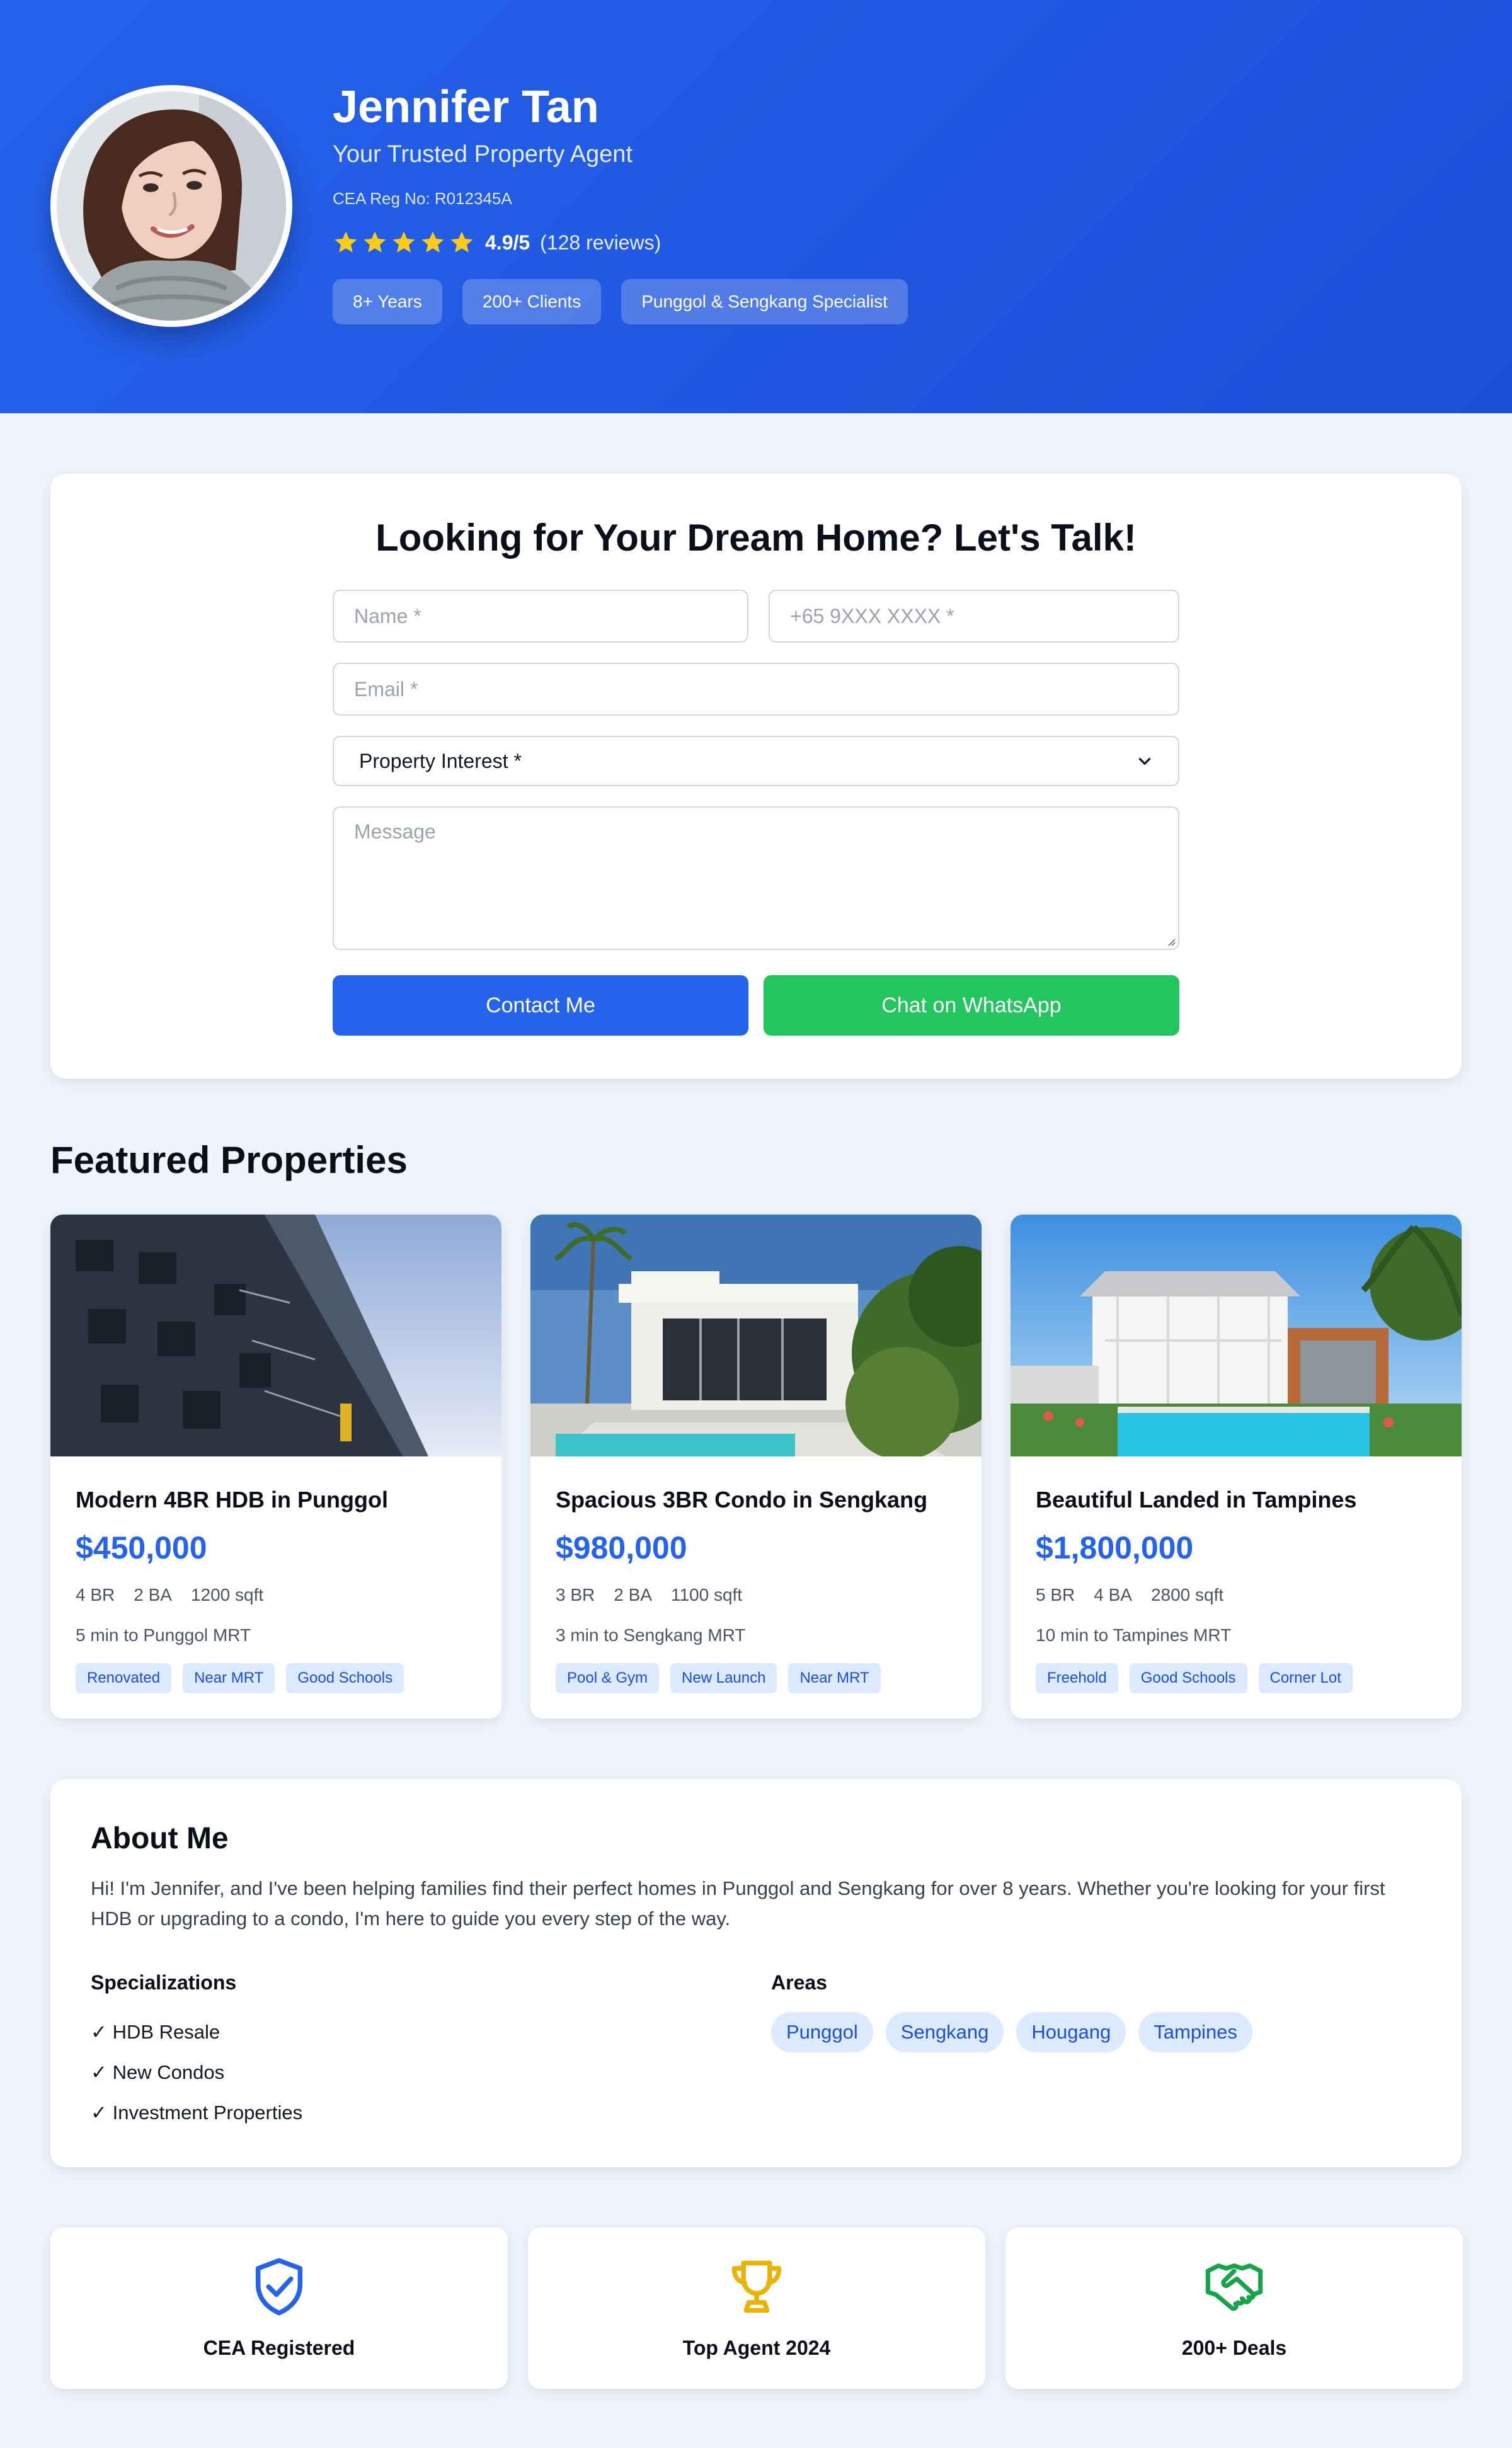  Describe the element at coordinates (756, 2347) in the screenshot. I see `credential-label: Top Agent 2024` at that location.